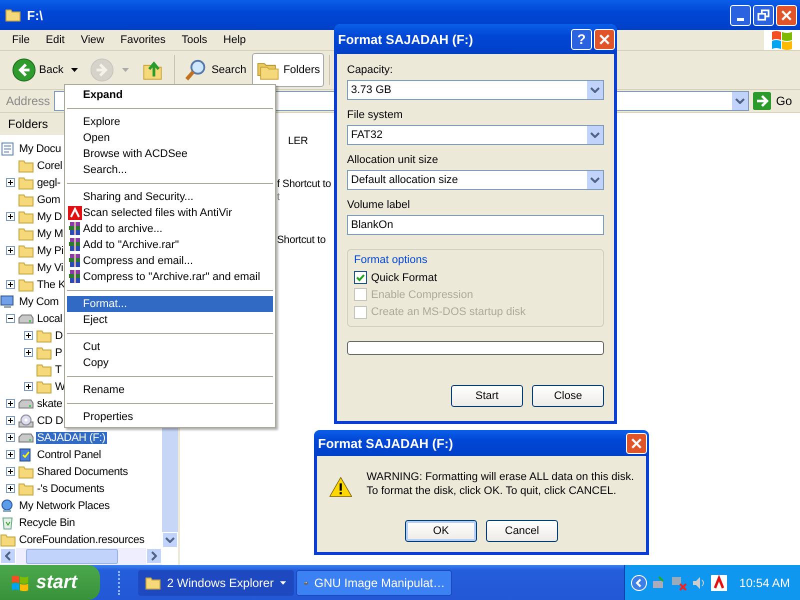  Describe the element at coordinates (475, 225) in the screenshot. I see `input-field: BlankOn` at that location.